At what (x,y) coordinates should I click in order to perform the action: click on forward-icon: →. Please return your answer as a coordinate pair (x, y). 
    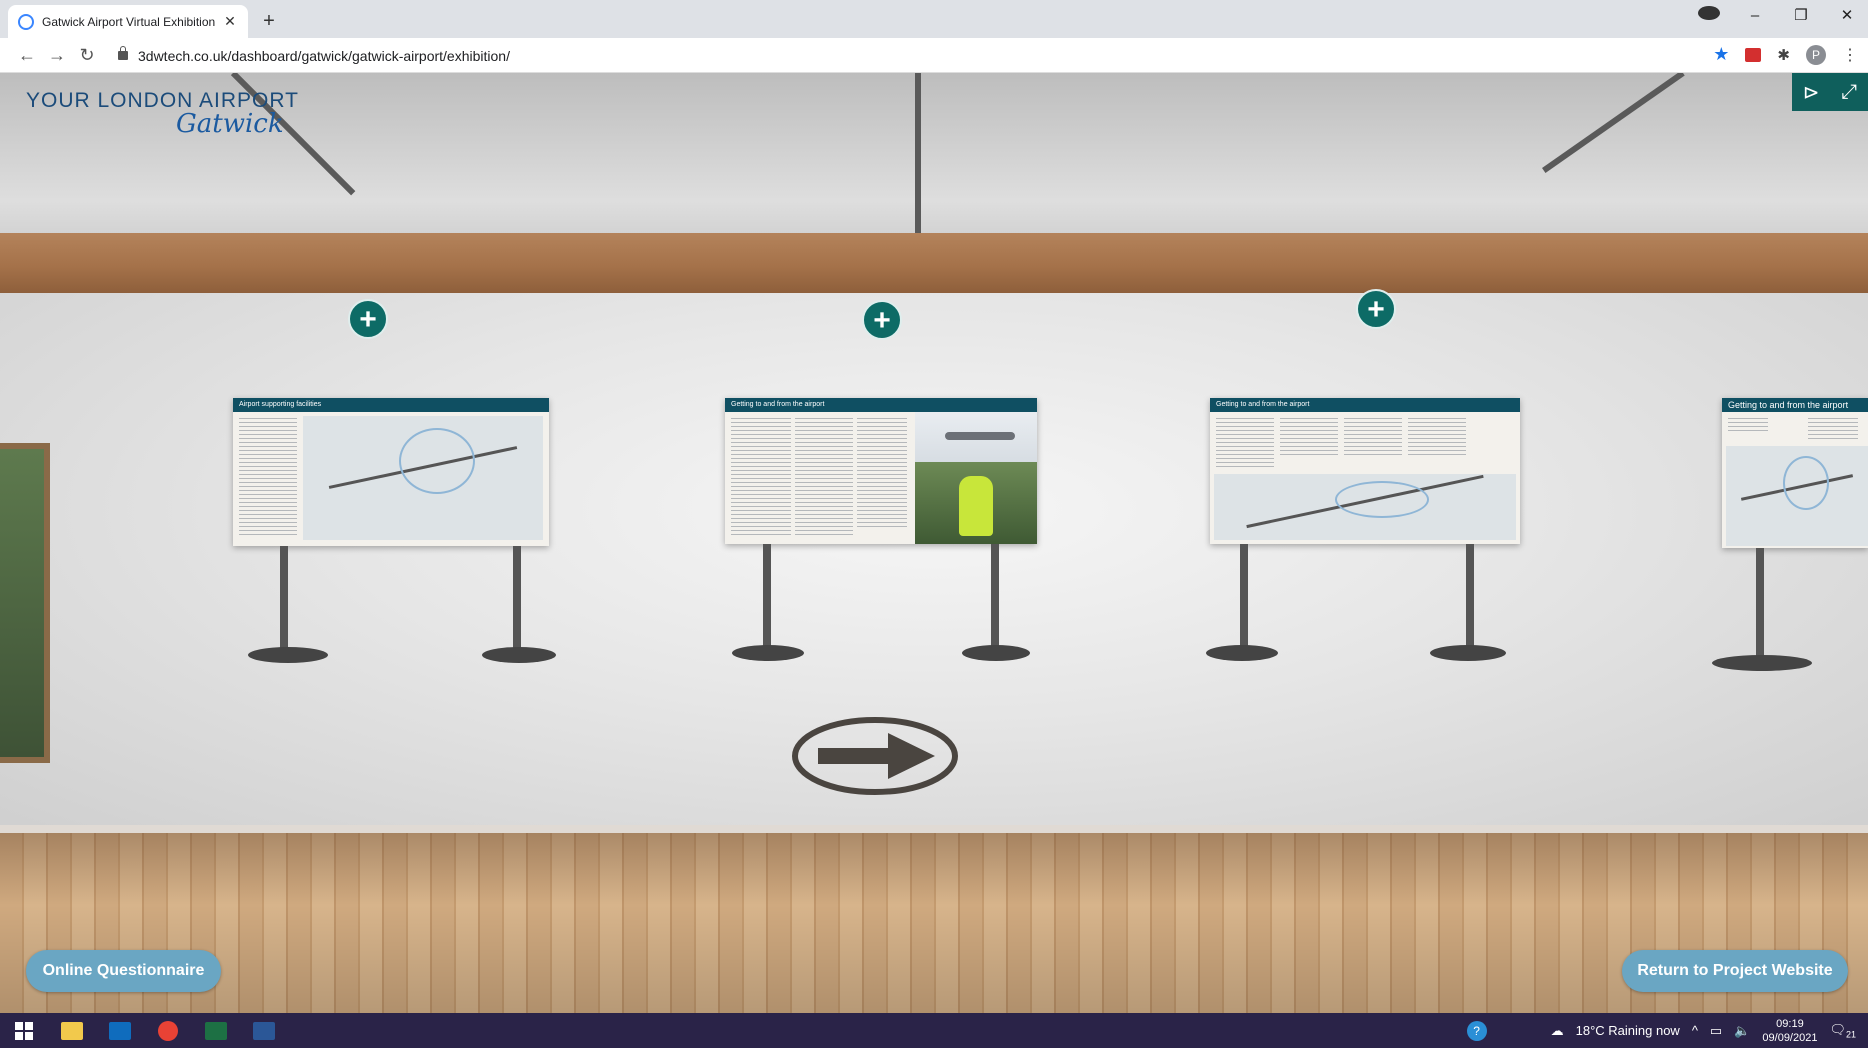
    Looking at the image, I should click on (57, 55).